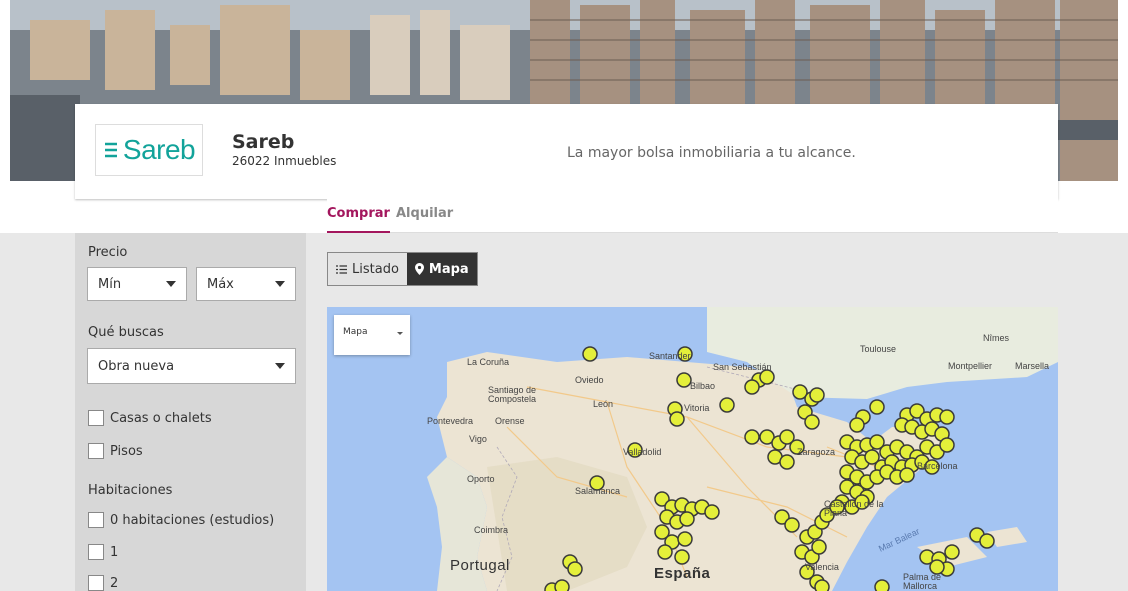 The height and width of the screenshot is (591, 1128). Describe the element at coordinates (816, 452) in the screenshot. I see `map-label-zaragoza: Zaragoza` at that location.